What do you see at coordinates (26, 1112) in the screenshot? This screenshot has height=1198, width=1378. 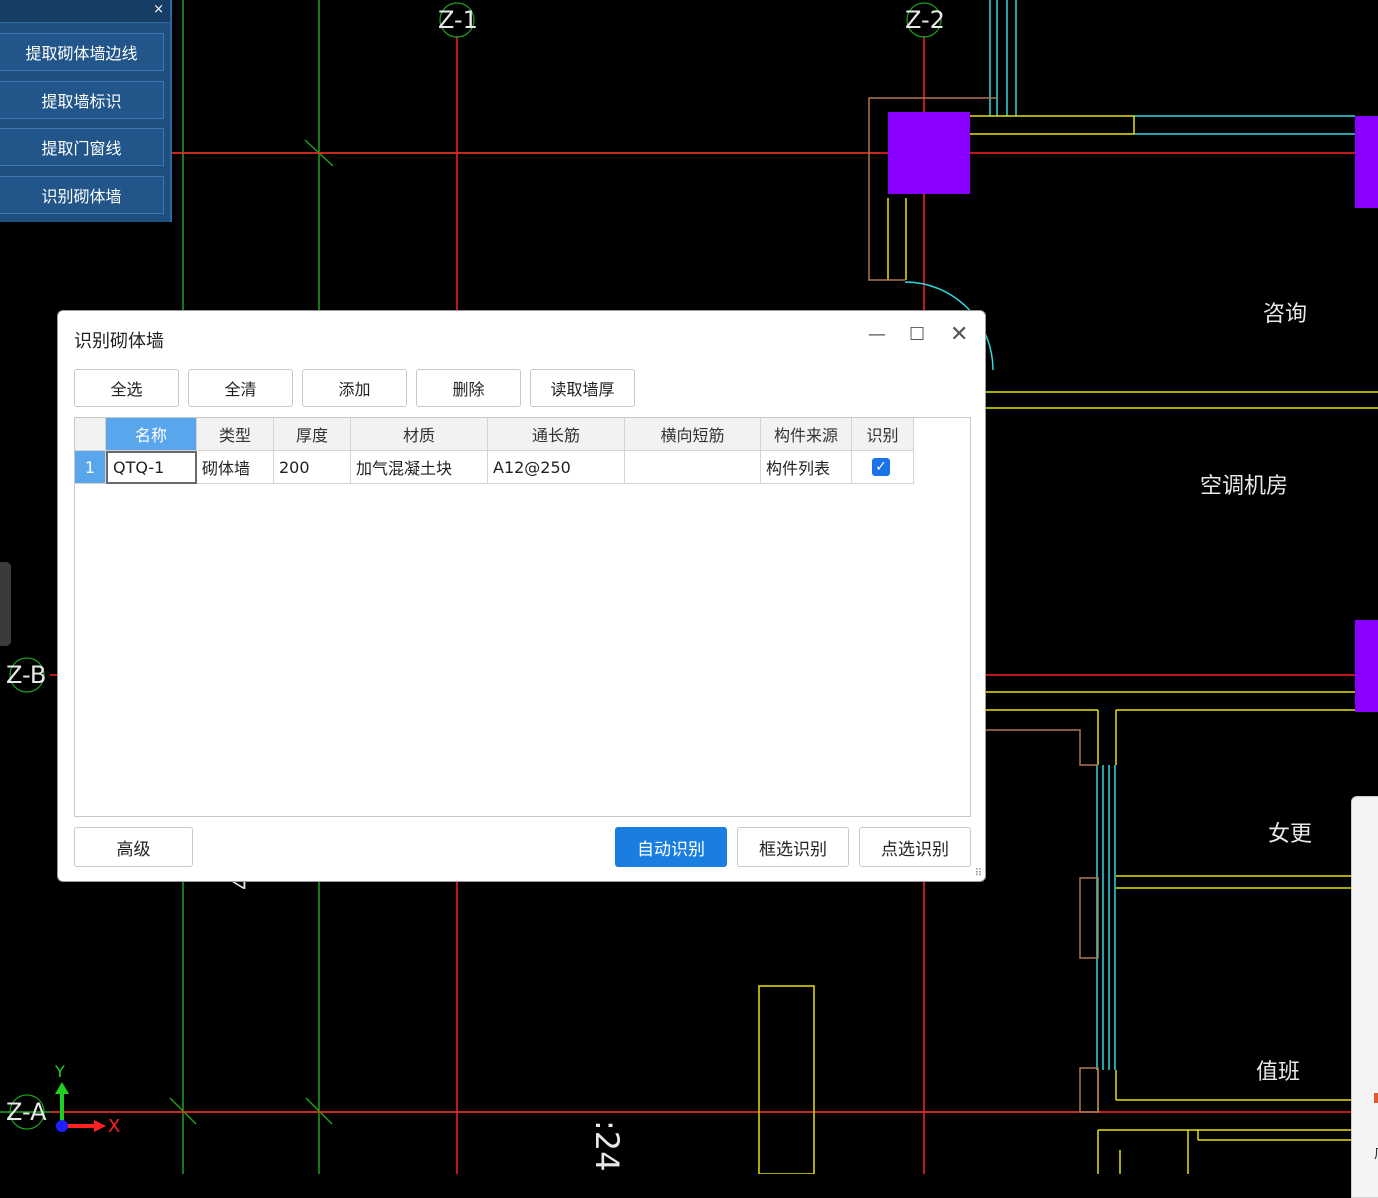 I see `axis-label-za: Z-A` at bounding box center [26, 1112].